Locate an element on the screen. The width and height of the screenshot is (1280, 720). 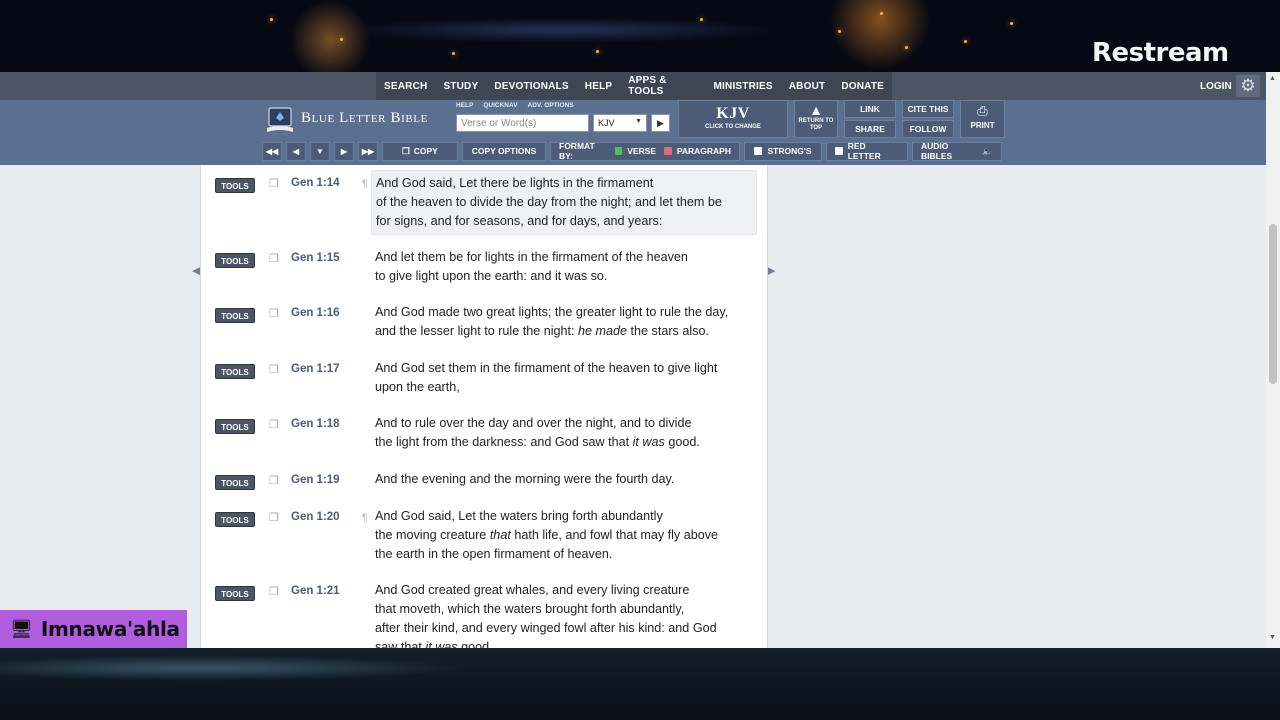
copy-label: COPY is located at coordinates (425, 151).